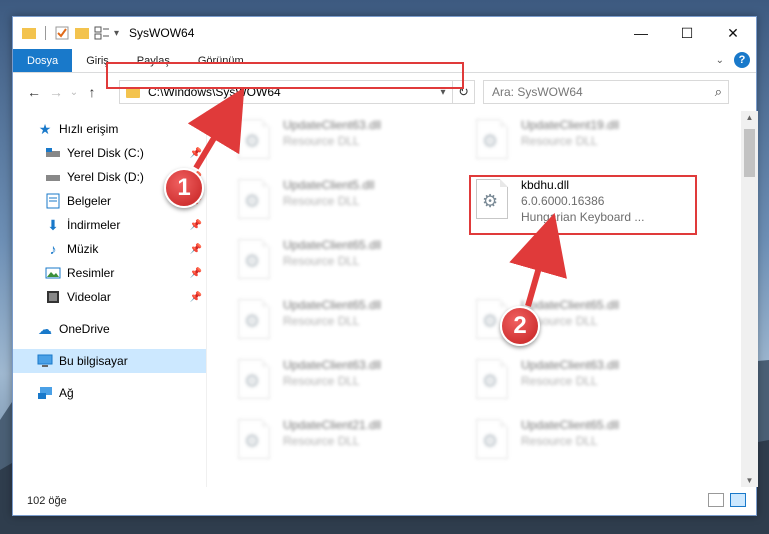 Image resolution: width=769 pixels, height=534 pixels. I want to click on sidebar-item-this-pc: Bu bilgisayar, so click(109, 361).